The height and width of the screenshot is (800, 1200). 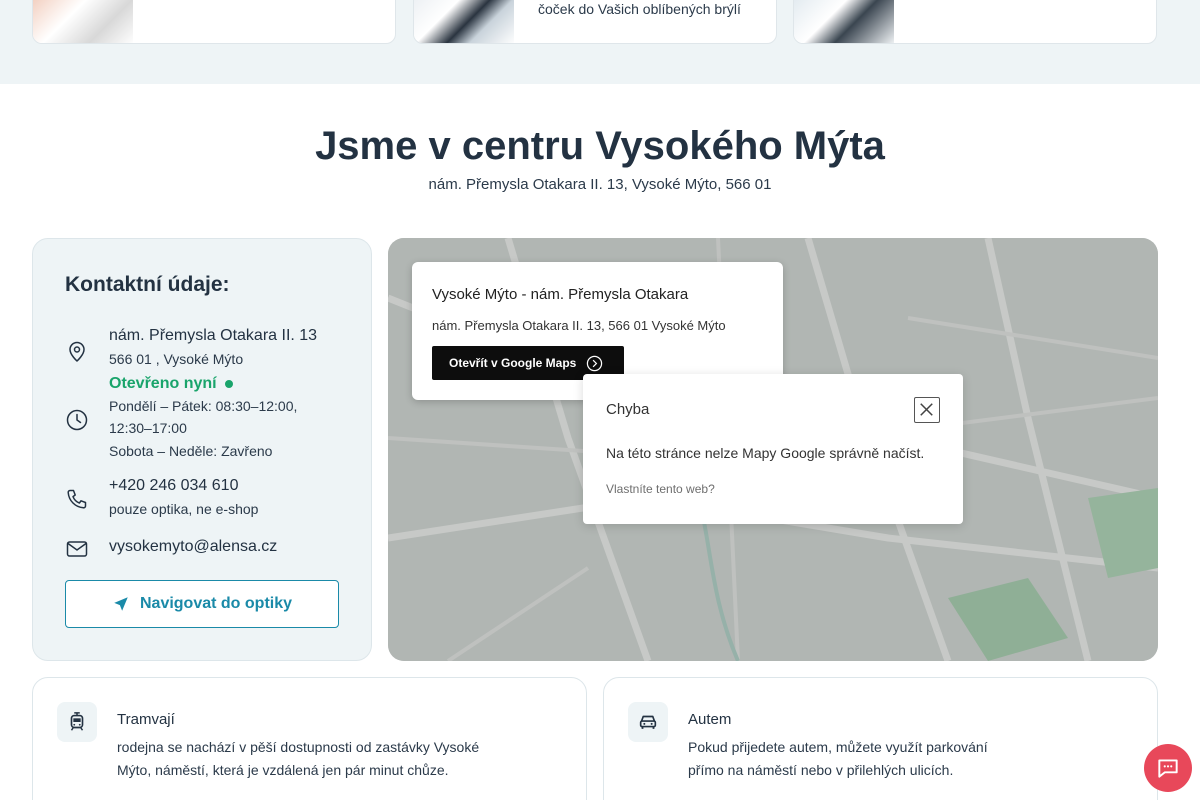 What do you see at coordinates (513, 363) in the screenshot?
I see `open-google-maps-label: Otevřít v Google Maps` at bounding box center [513, 363].